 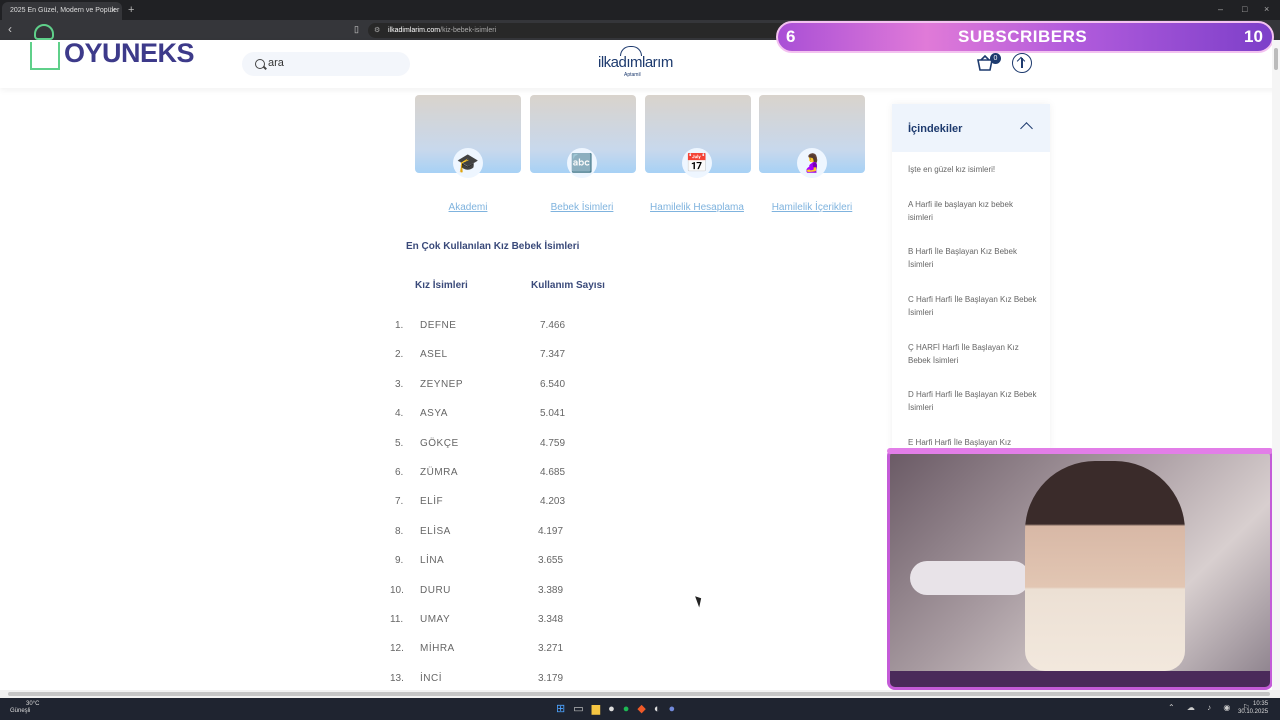 I want to click on browser-tab: 2025 En Güzel, Modern ve Popüler ×, so click(x=62, y=11).